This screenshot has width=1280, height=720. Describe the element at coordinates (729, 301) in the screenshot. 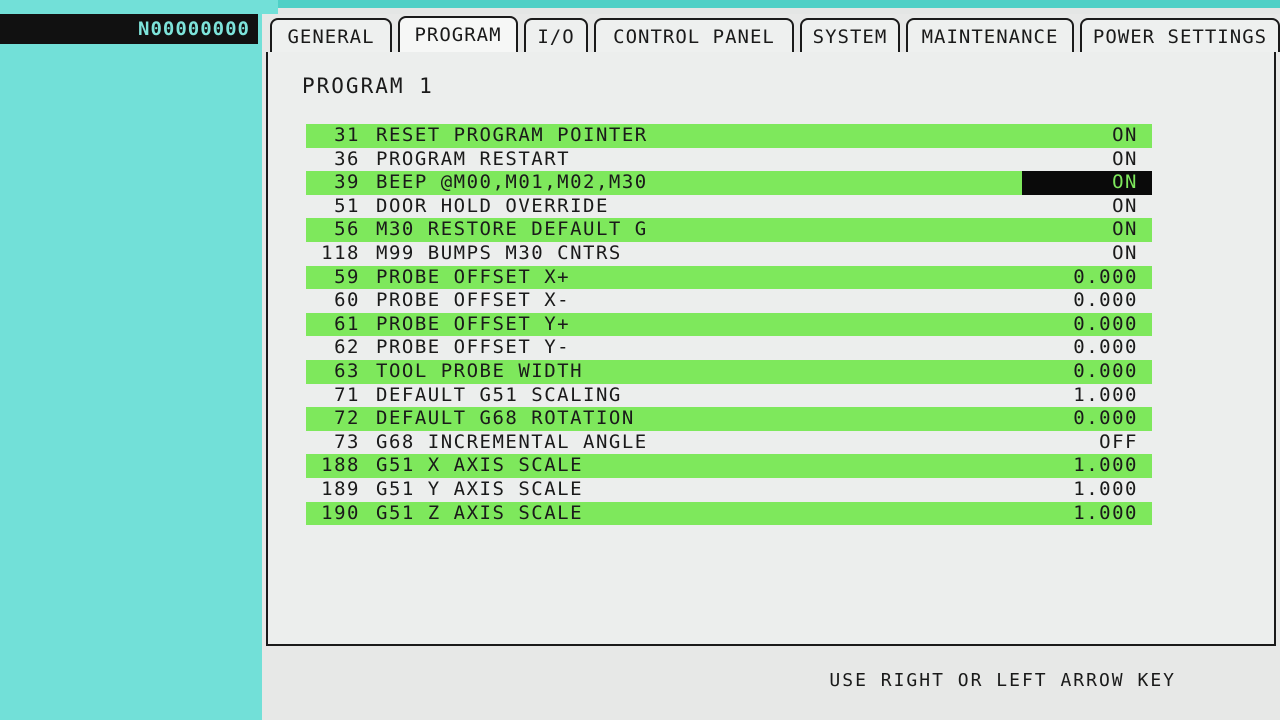

I see `setting-row: 60 PROBE OFFSET X- 0.000` at that location.